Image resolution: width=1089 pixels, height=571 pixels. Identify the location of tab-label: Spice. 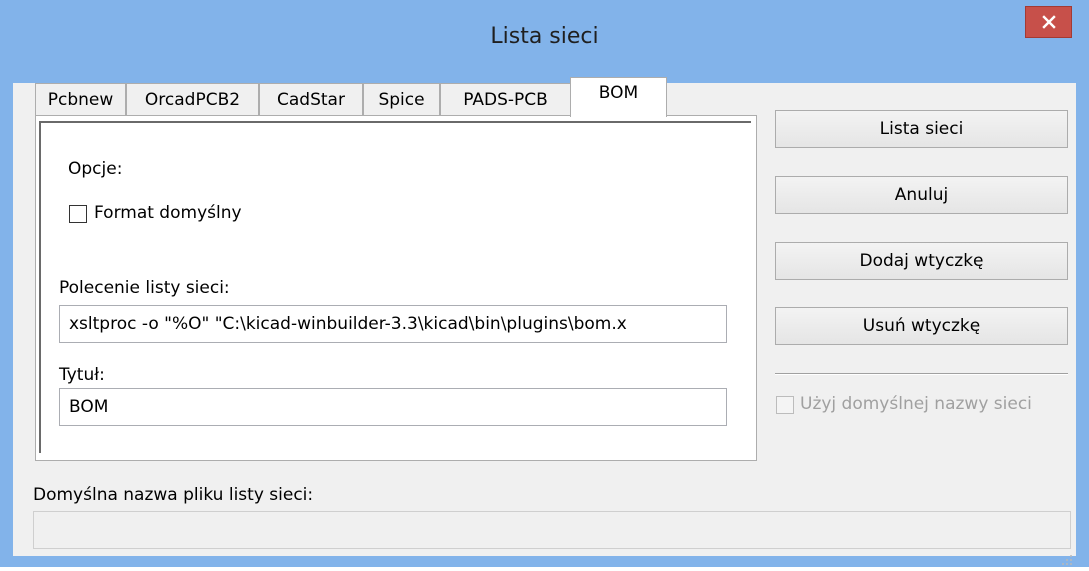
(401, 99).